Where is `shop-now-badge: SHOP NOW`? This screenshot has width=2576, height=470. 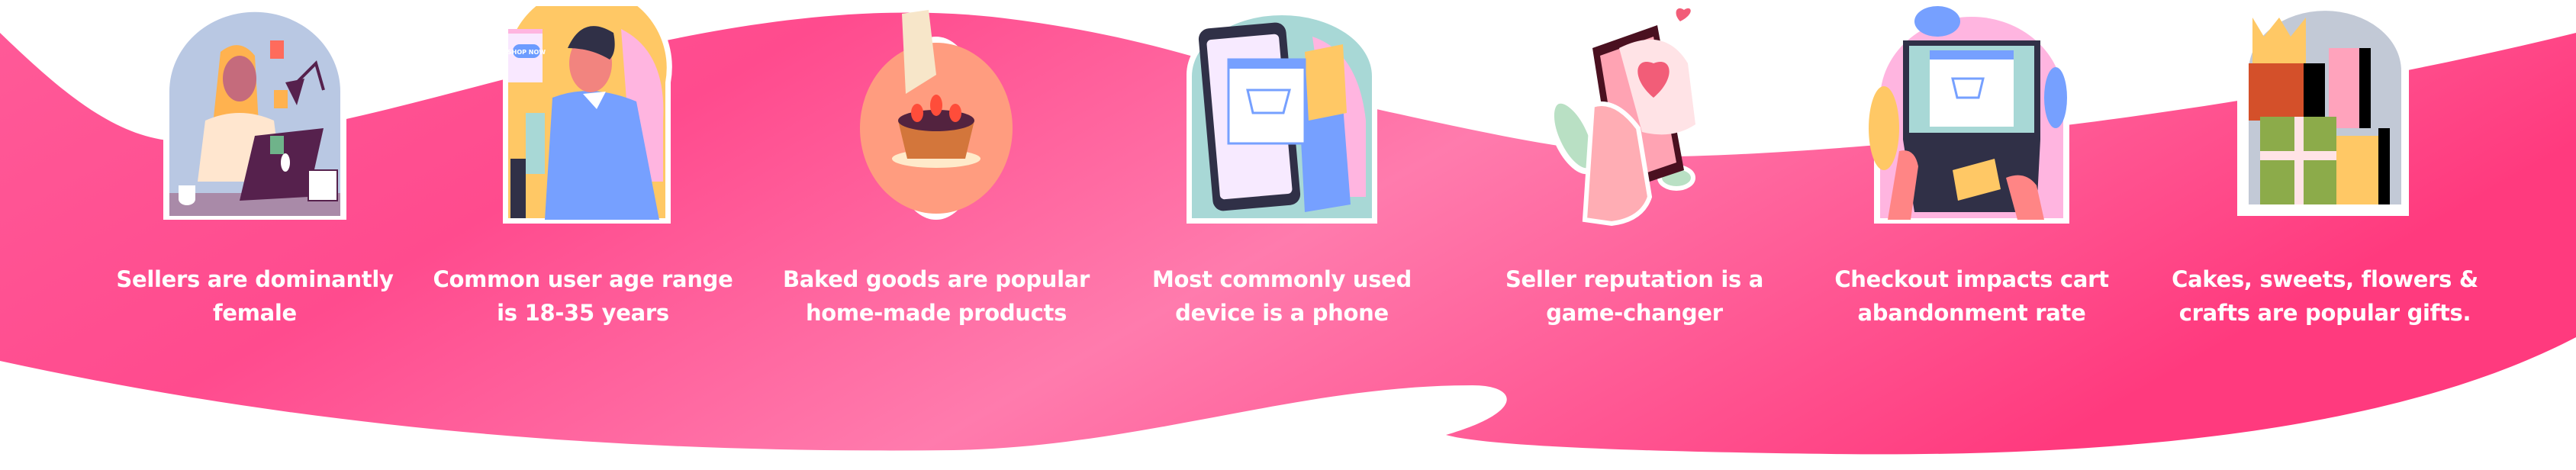
shop-now-badge: SHOP NOW is located at coordinates (526, 52).